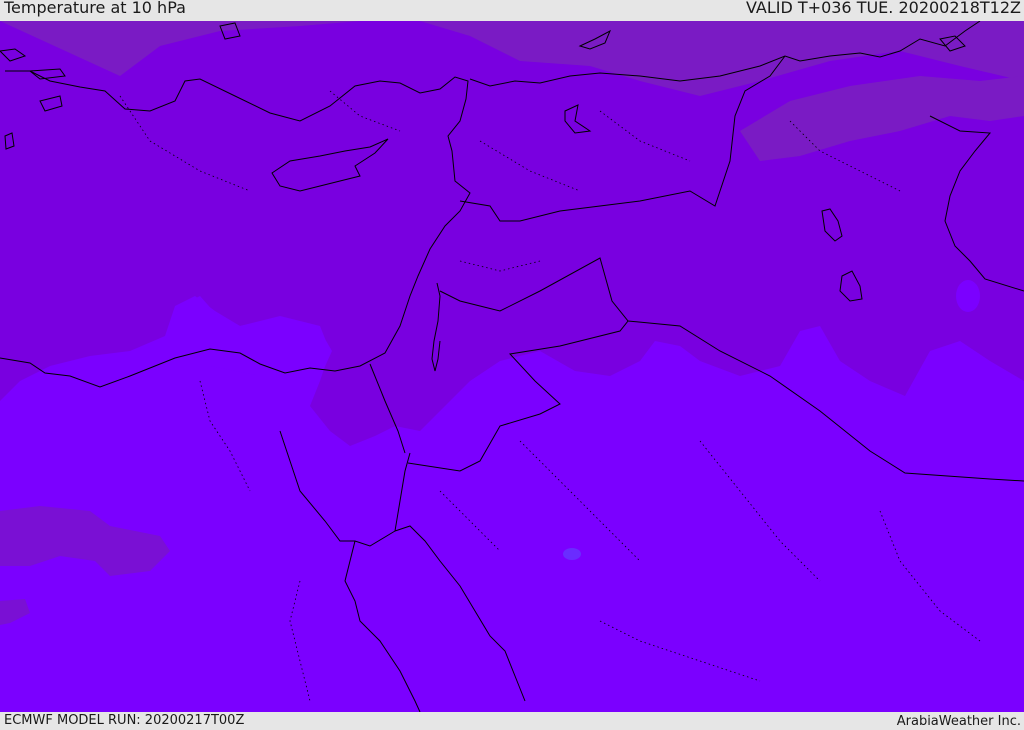 The width and height of the screenshot is (1024, 730). I want to click on valid-time: VALID T+036 TUE. 20200218T12Z, so click(883, 8).